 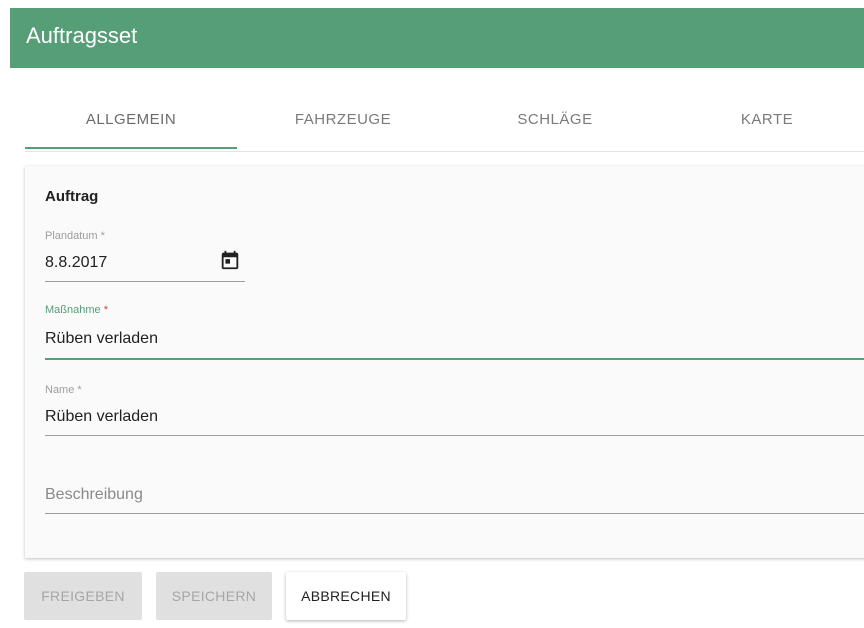 I want to click on app-header: Auftragsset, so click(x=437, y=38).